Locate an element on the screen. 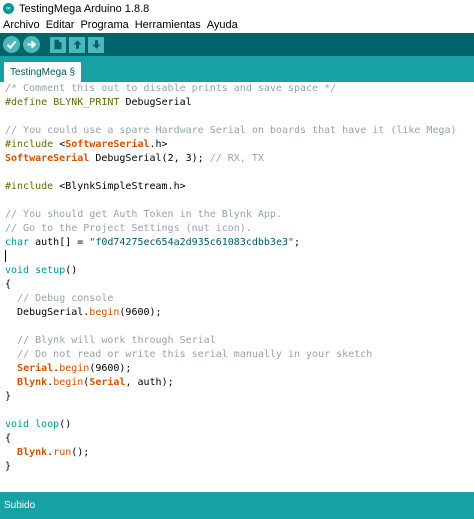 This screenshot has height=519, width=474. text-cursor is located at coordinates (5, 256).